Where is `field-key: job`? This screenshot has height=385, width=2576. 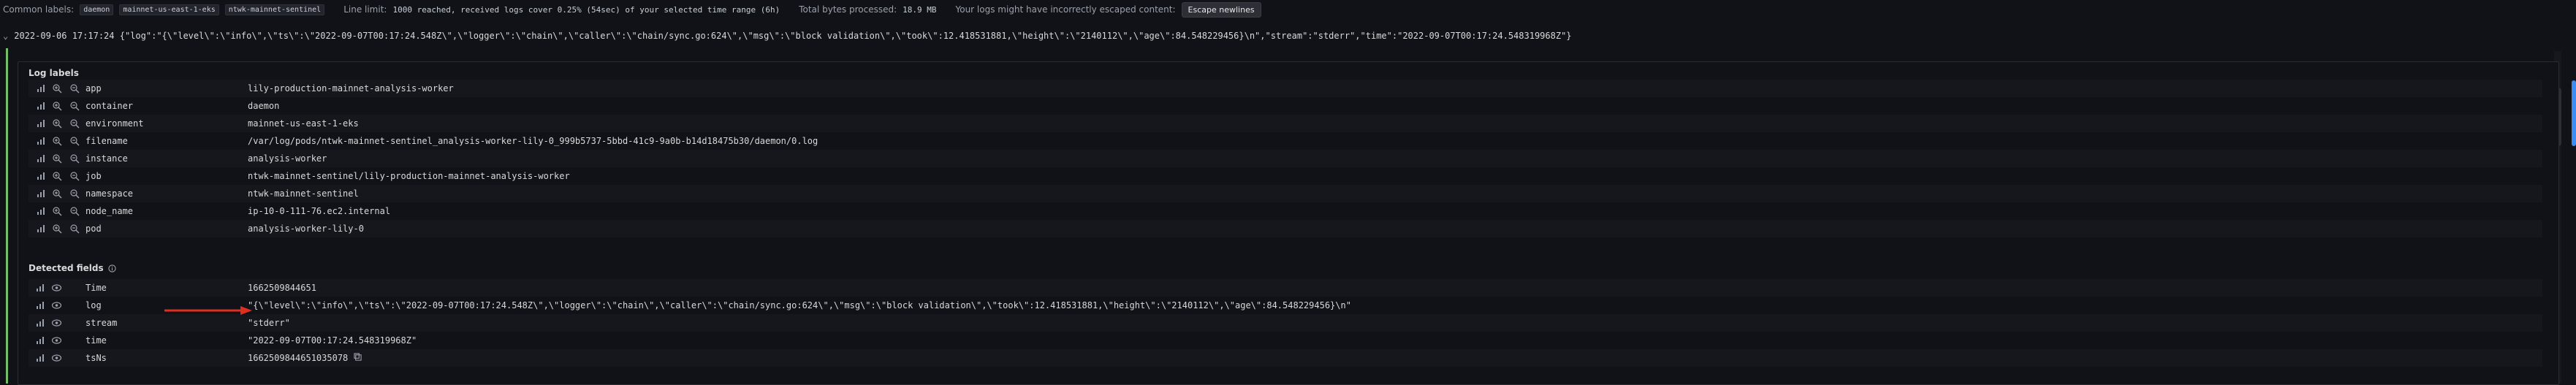
field-key: job is located at coordinates (94, 176).